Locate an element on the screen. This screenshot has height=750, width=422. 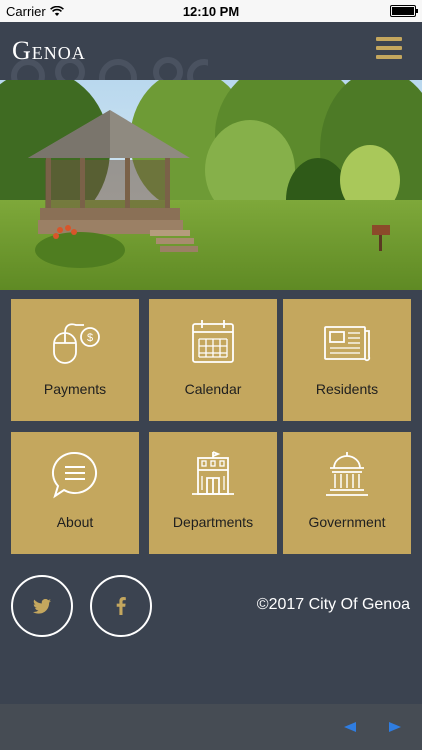
status-time: 12:10 PM is located at coordinates (211, 11).